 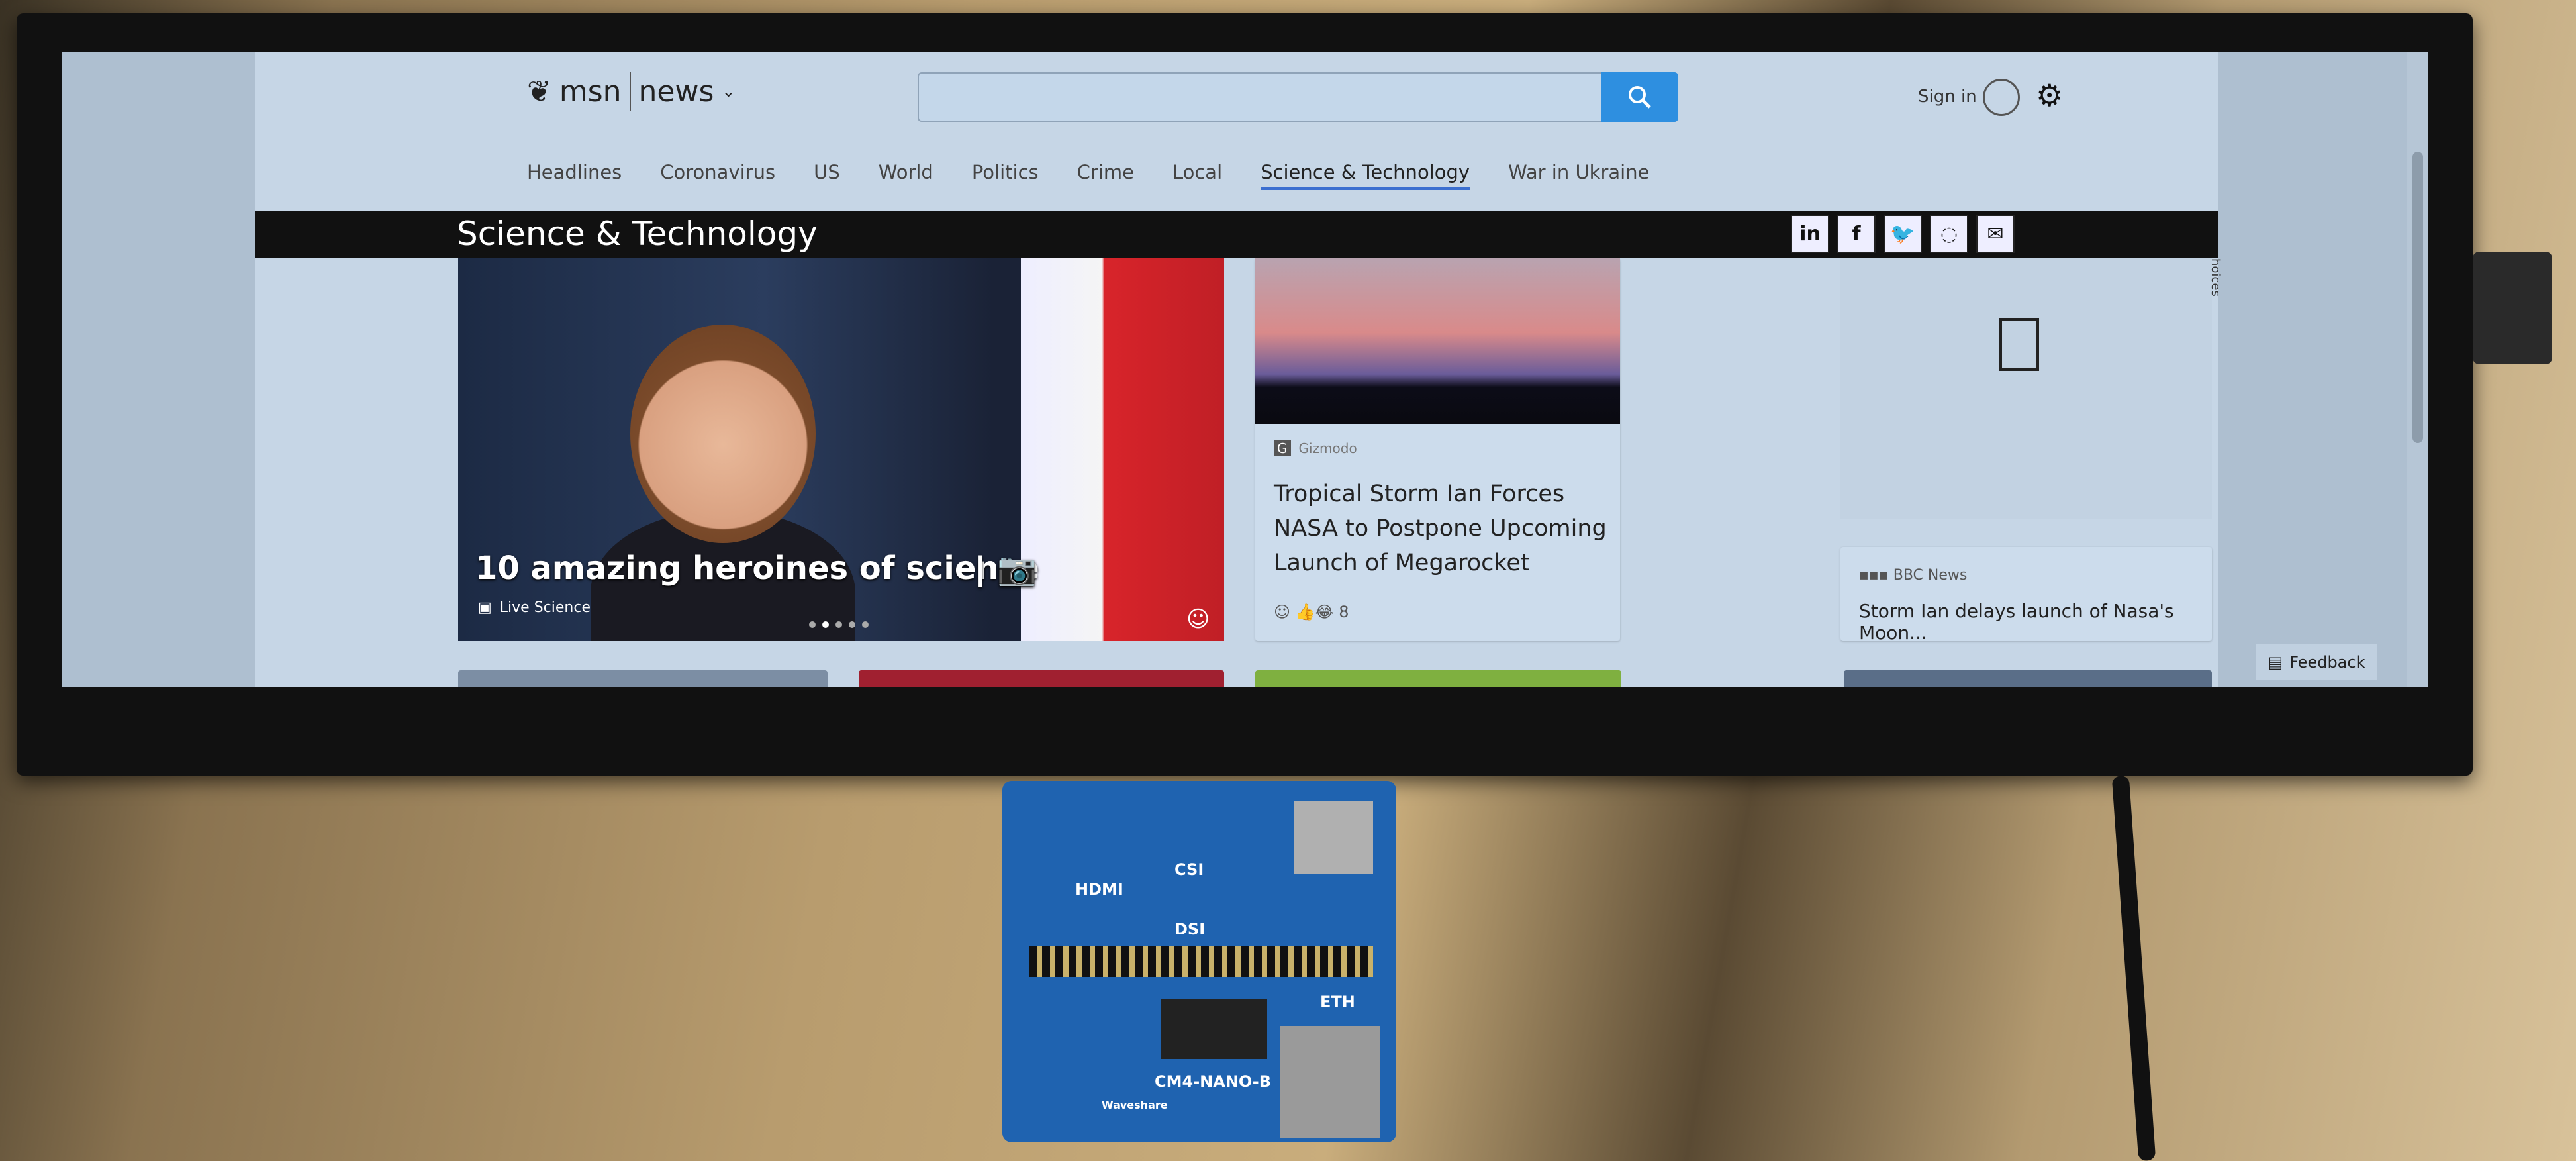 I want to click on search-icon, so click(x=1640, y=97).